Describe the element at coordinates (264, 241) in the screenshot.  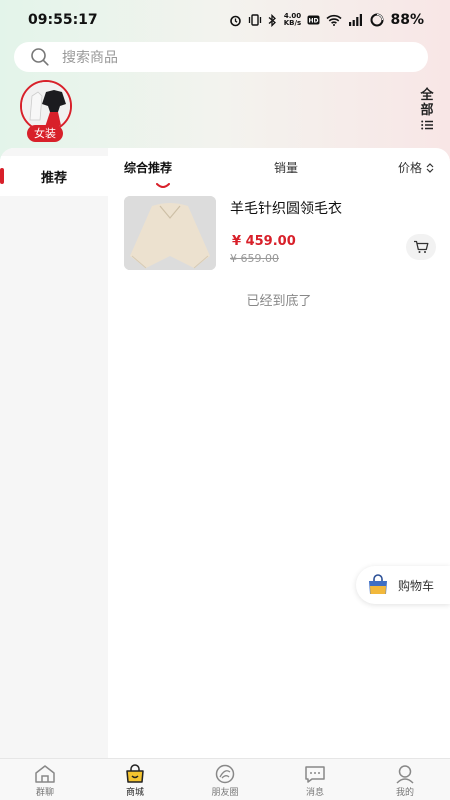
I see `product-price: ¥ 459.00` at that location.